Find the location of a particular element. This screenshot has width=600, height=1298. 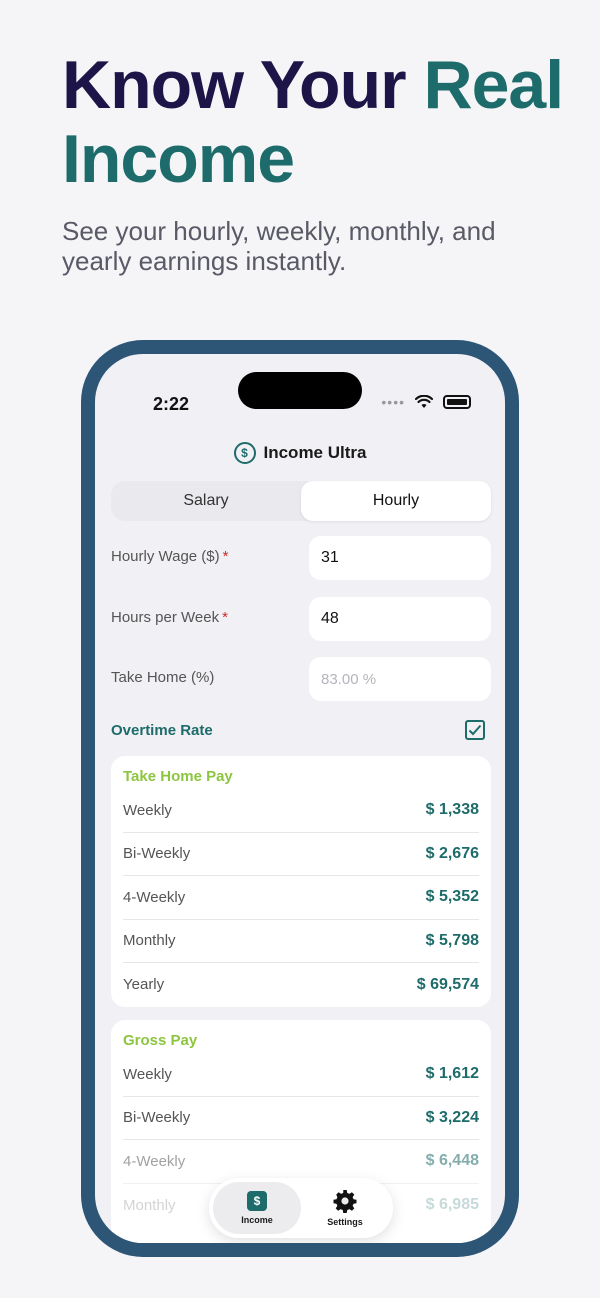

segment-salary: Salary is located at coordinates (206, 501).